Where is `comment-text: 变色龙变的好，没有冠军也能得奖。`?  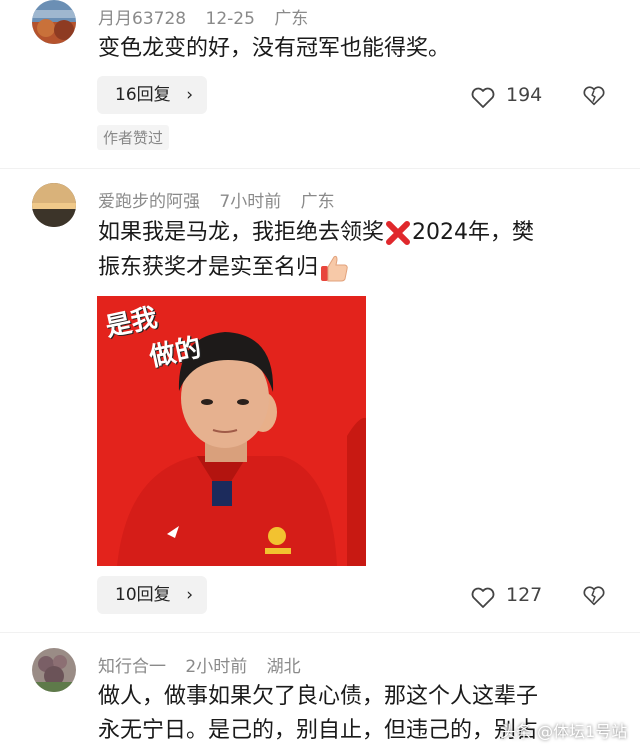 comment-text: 变色龙变的好，没有冠军也能得奖。 is located at coordinates (274, 48).